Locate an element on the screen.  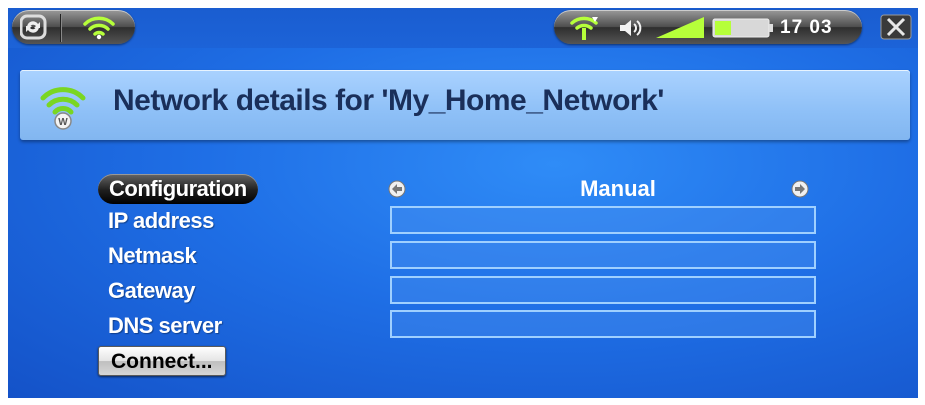
gateway-field is located at coordinates (603, 290).